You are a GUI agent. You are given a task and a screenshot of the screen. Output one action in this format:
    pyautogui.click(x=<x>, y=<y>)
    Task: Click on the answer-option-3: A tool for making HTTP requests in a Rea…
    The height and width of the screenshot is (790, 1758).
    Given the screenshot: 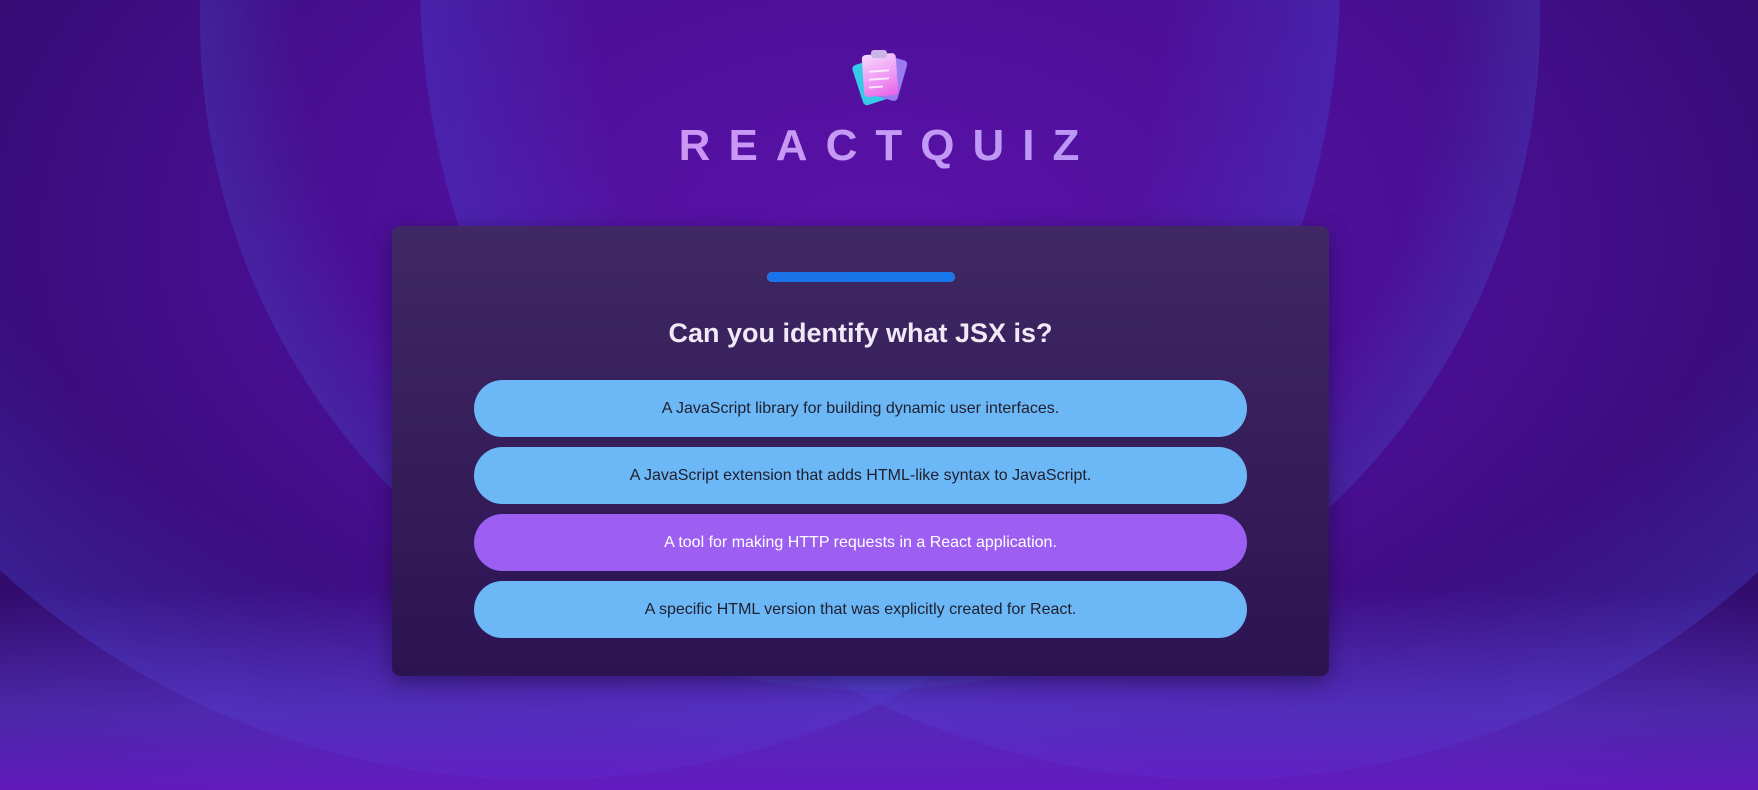 What is the action you would take?
    pyautogui.click(x=860, y=542)
    